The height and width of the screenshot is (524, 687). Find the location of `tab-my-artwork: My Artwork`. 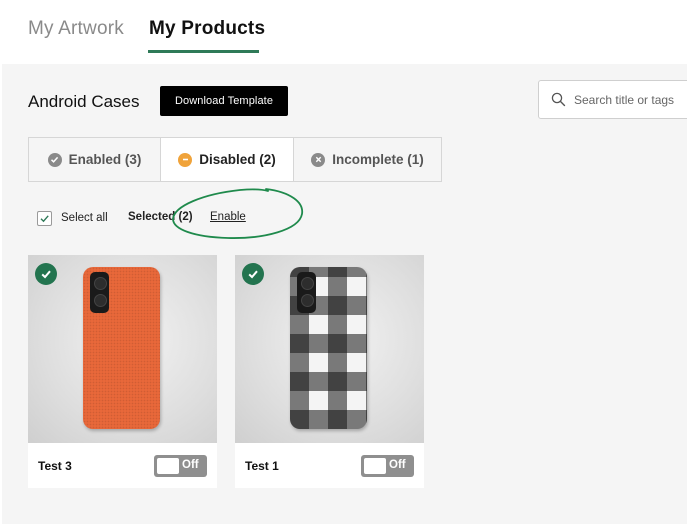

tab-my-artwork: My Artwork is located at coordinates (76, 29).